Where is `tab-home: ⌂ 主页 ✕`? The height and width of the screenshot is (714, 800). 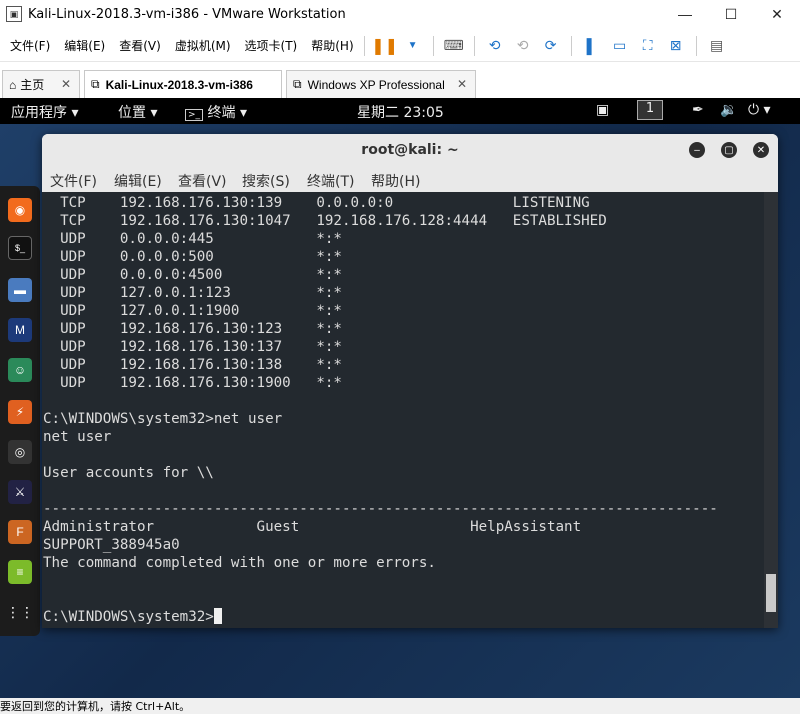
tab-home: ⌂ 主页 ✕ is located at coordinates (41, 84).